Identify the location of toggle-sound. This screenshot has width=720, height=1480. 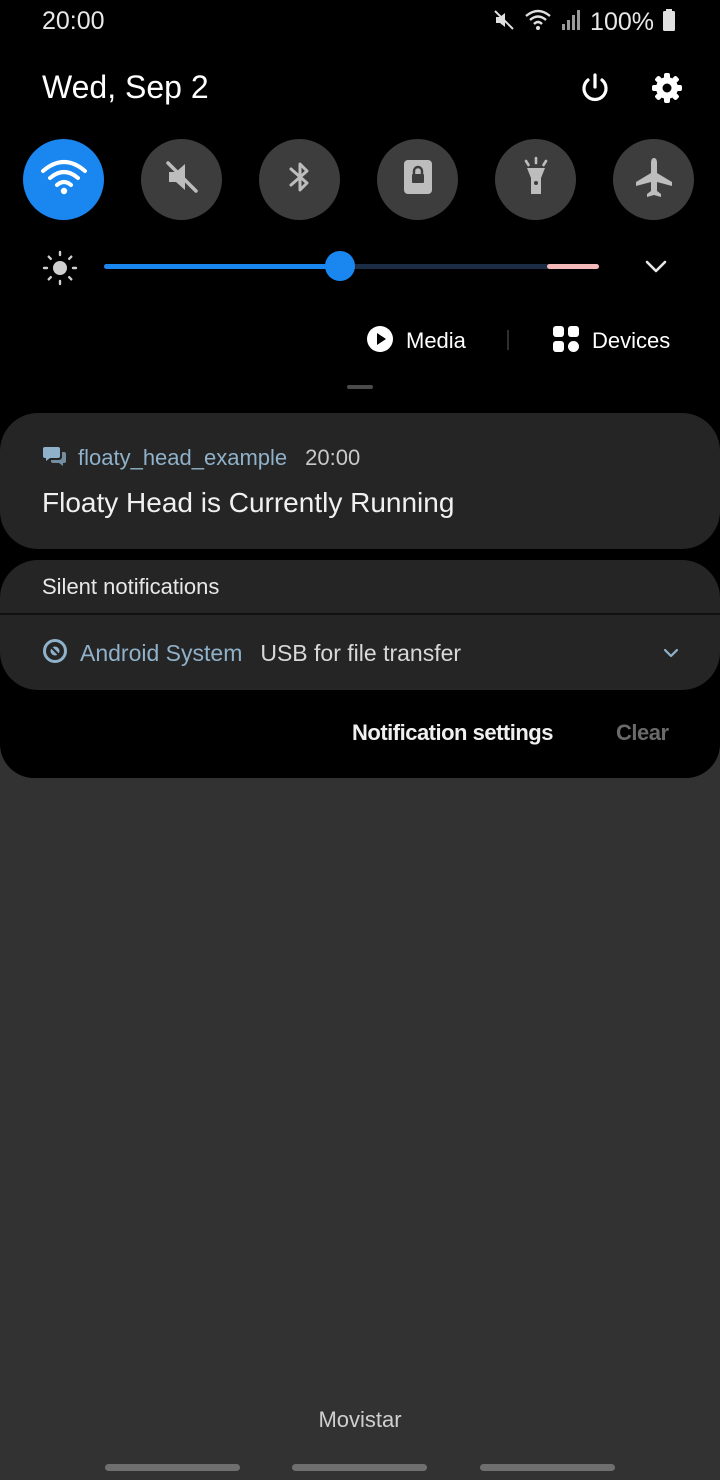
(181, 179).